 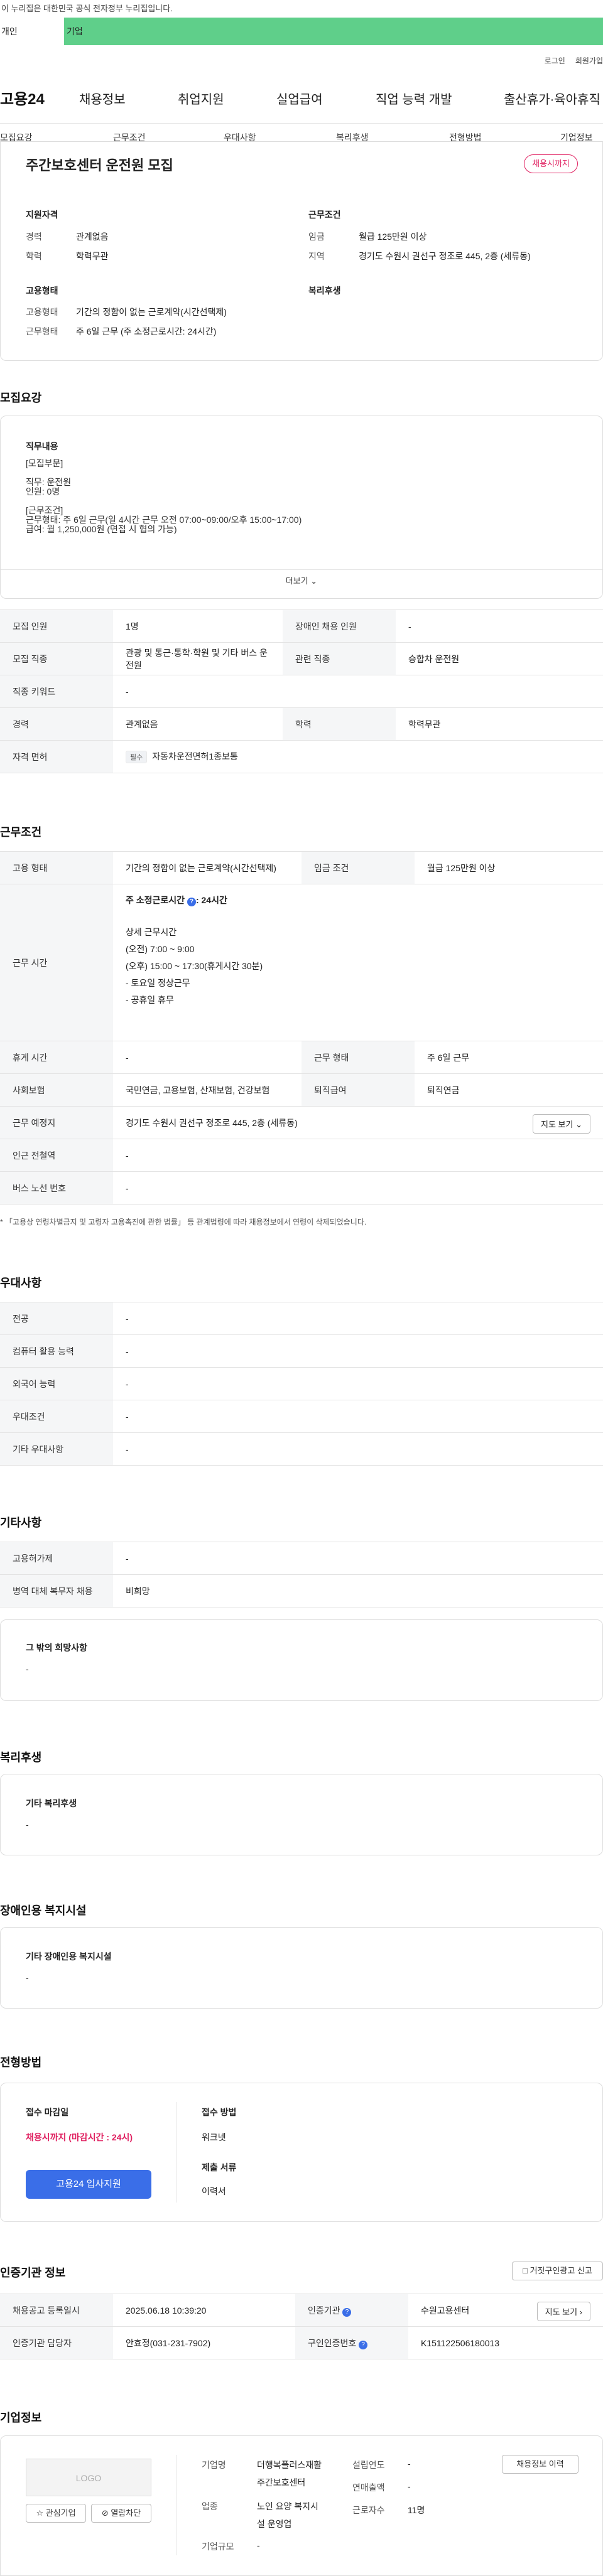 I want to click on row-label: 모집 직종, so click(x=57, y=658).